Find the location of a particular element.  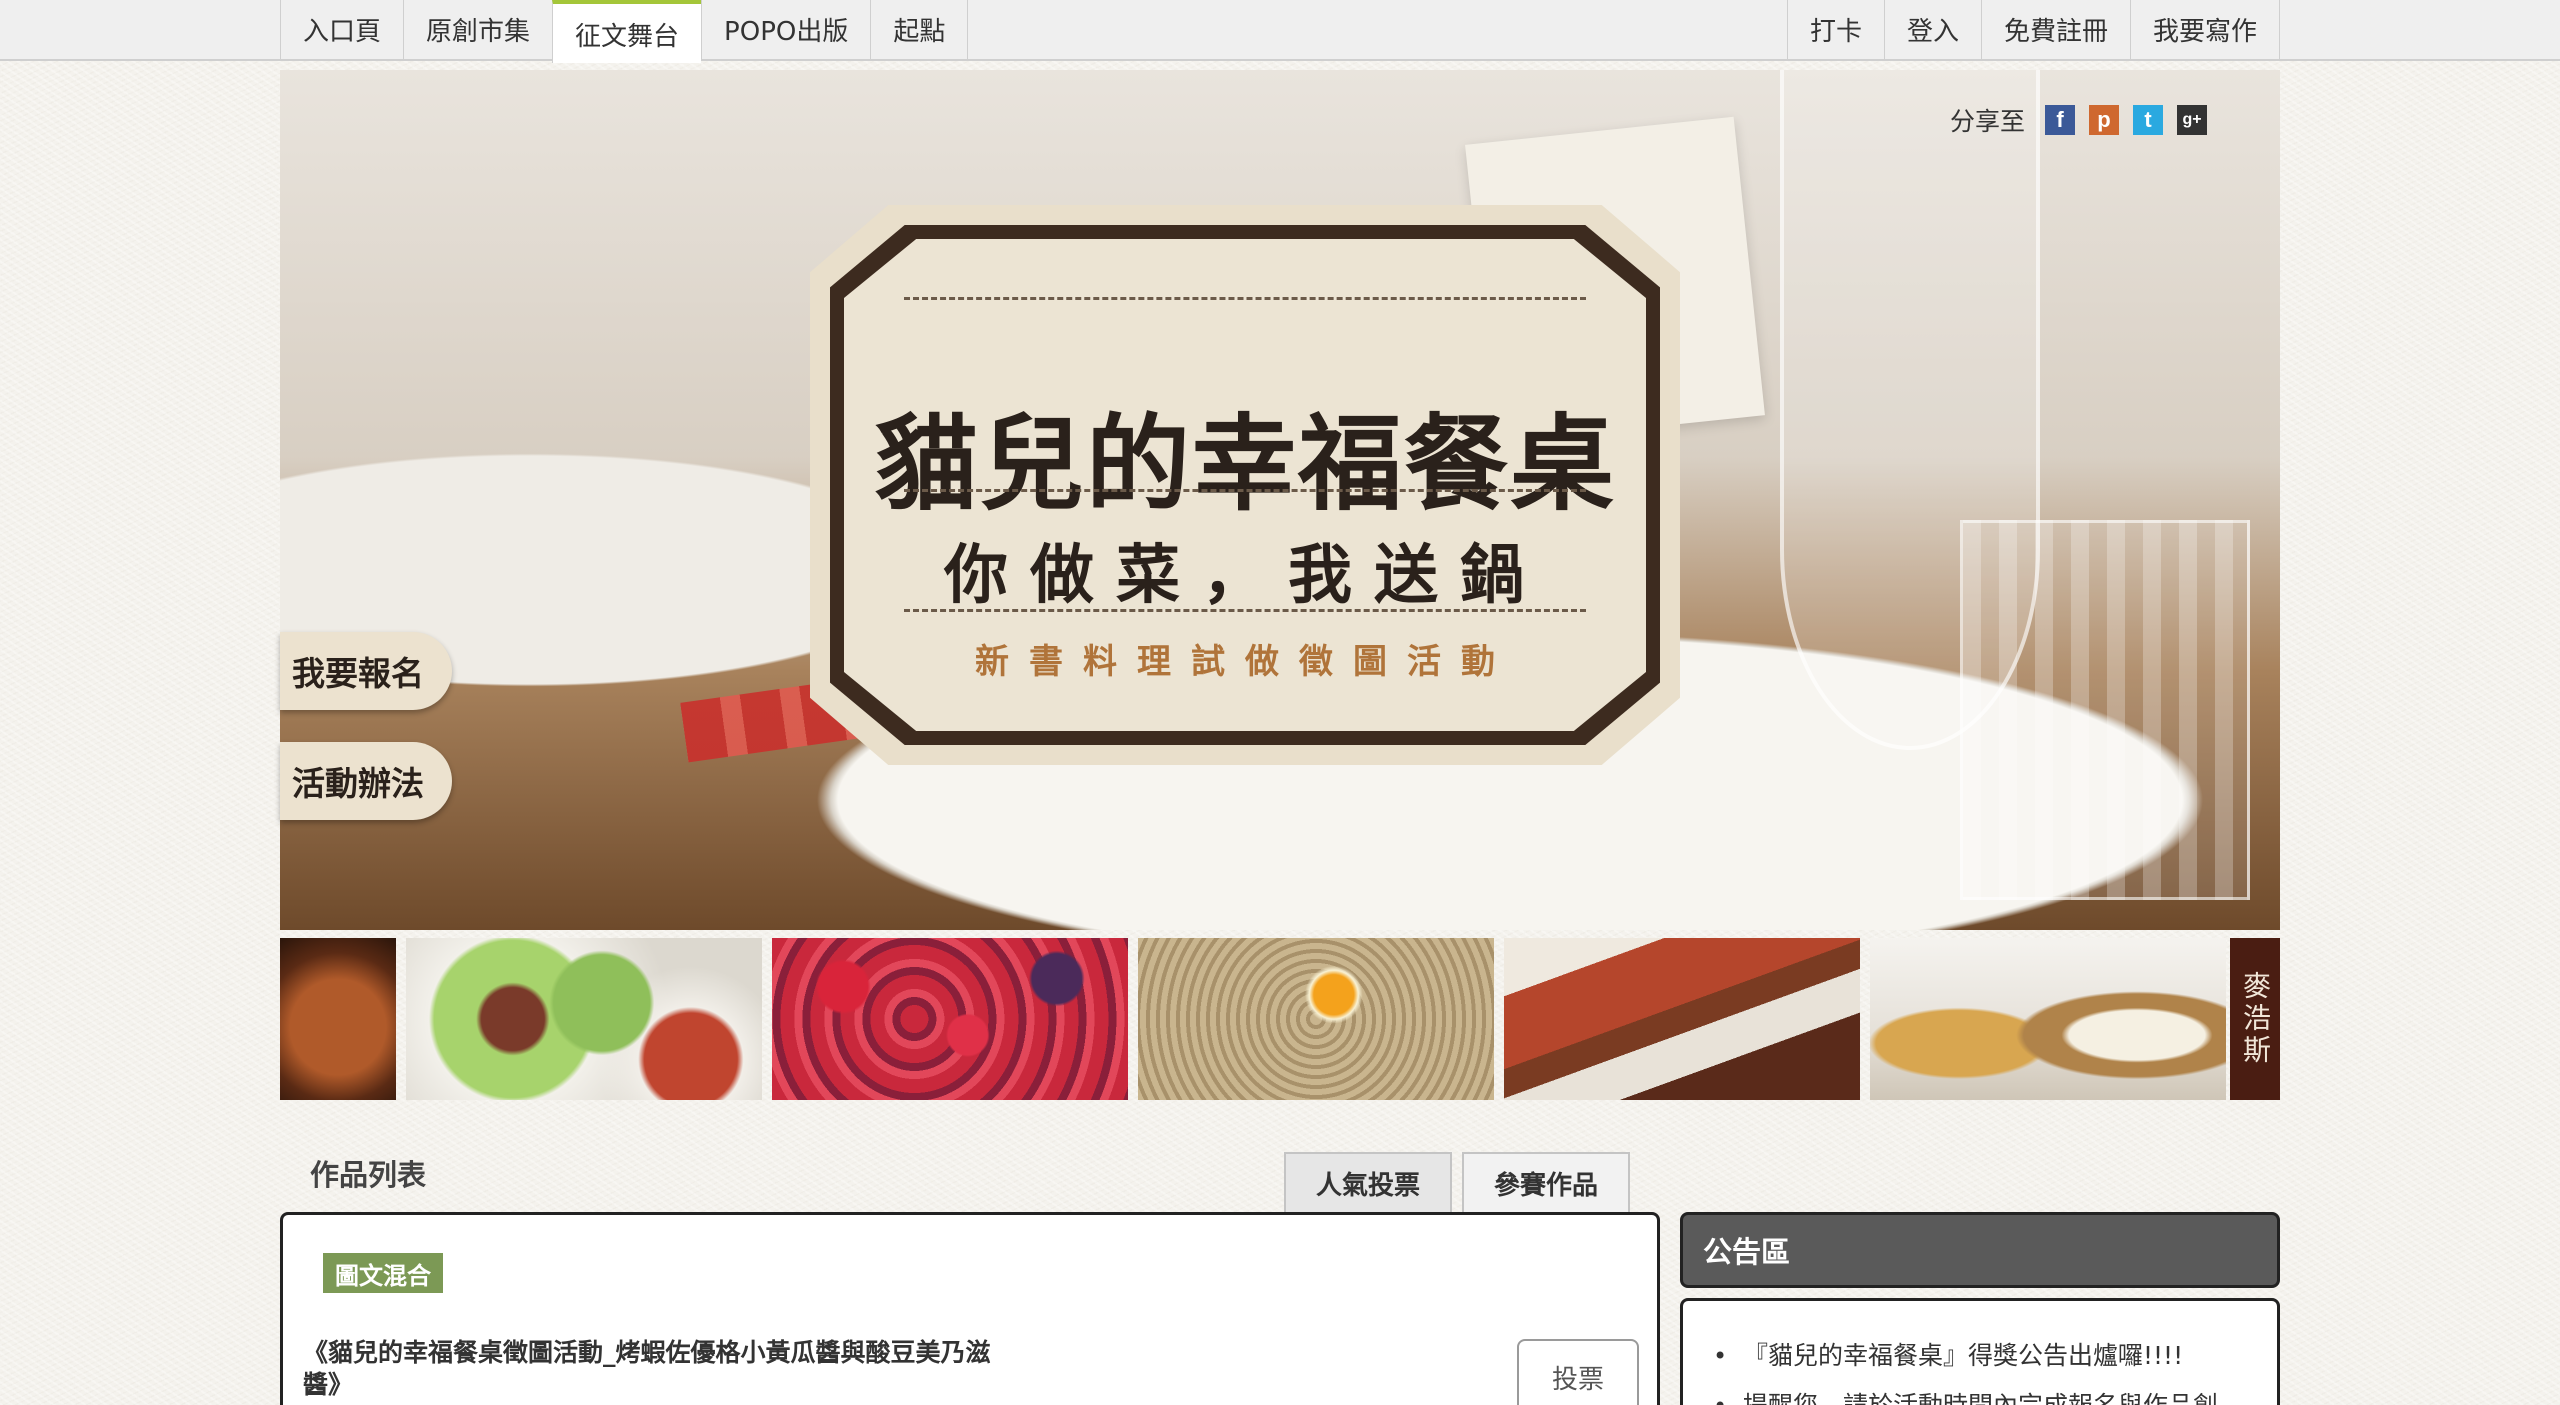

plurk-icon: p is located at coordinates (2104, 120).